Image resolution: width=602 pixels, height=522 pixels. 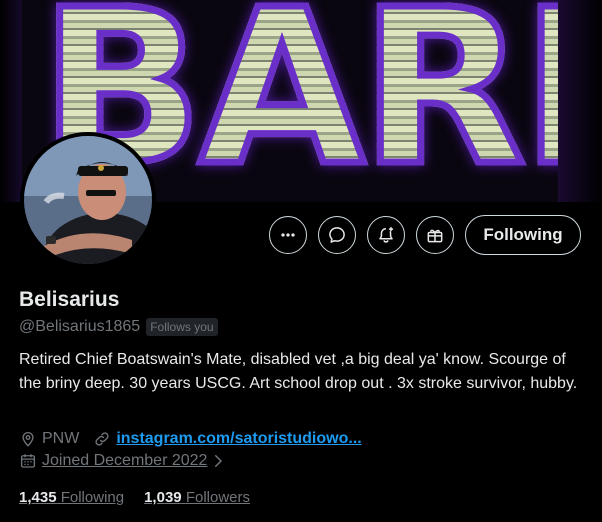 I want to click on link-icon, so click(x=102, y=439).